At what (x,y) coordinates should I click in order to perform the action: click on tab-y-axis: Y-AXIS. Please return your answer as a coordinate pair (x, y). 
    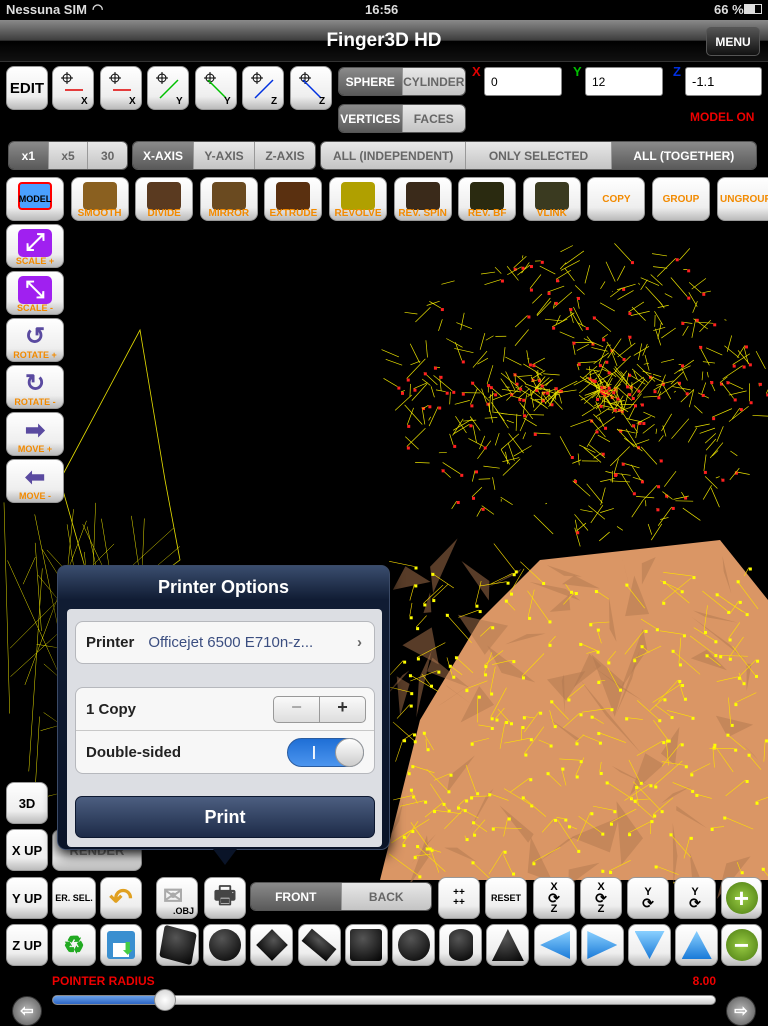
    Looking at the image, I should click on (223, 155).